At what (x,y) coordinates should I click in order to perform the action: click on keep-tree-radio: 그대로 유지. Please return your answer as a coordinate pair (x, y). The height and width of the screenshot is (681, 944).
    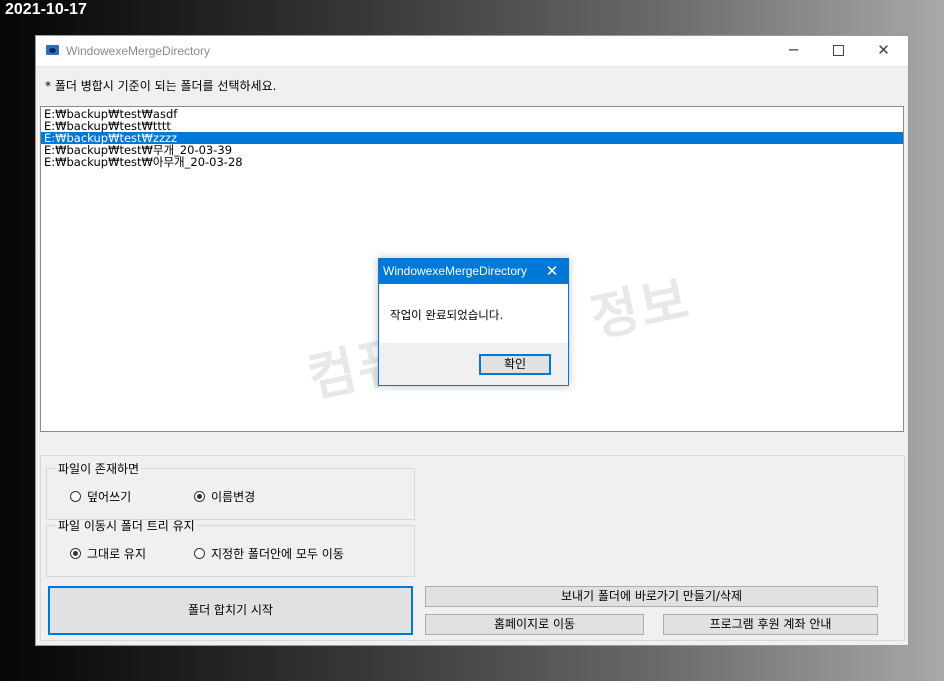
    Looking at the image, I should click on (108, 553).